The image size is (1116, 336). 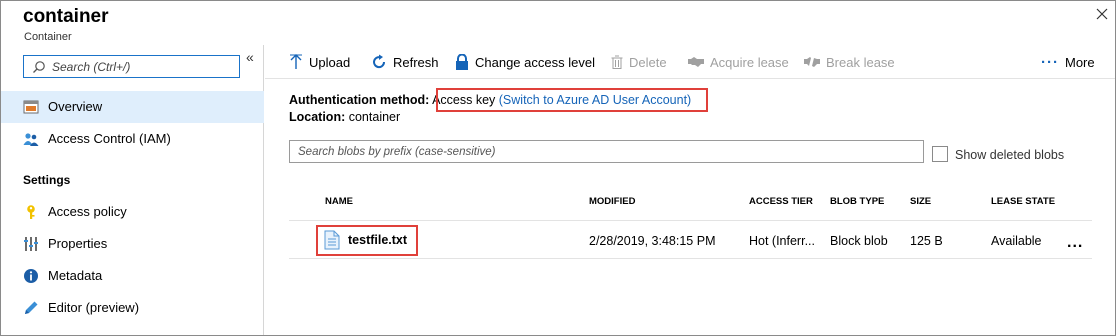 I want to click on sidebar-item-label: Metadata, so click(x=75, y=275).